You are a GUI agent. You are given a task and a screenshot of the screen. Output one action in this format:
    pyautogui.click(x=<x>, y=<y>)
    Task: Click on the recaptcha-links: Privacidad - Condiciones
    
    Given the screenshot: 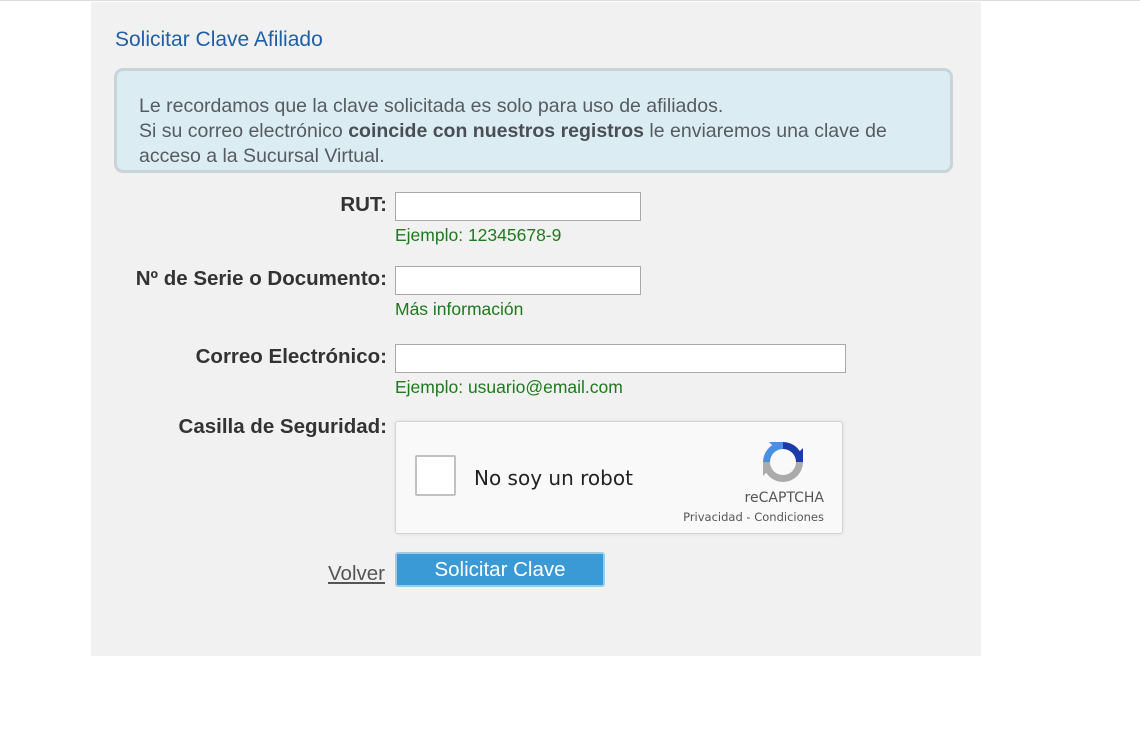 What is the action you would take?
    pyautogui.click(x=753, y=517)
    